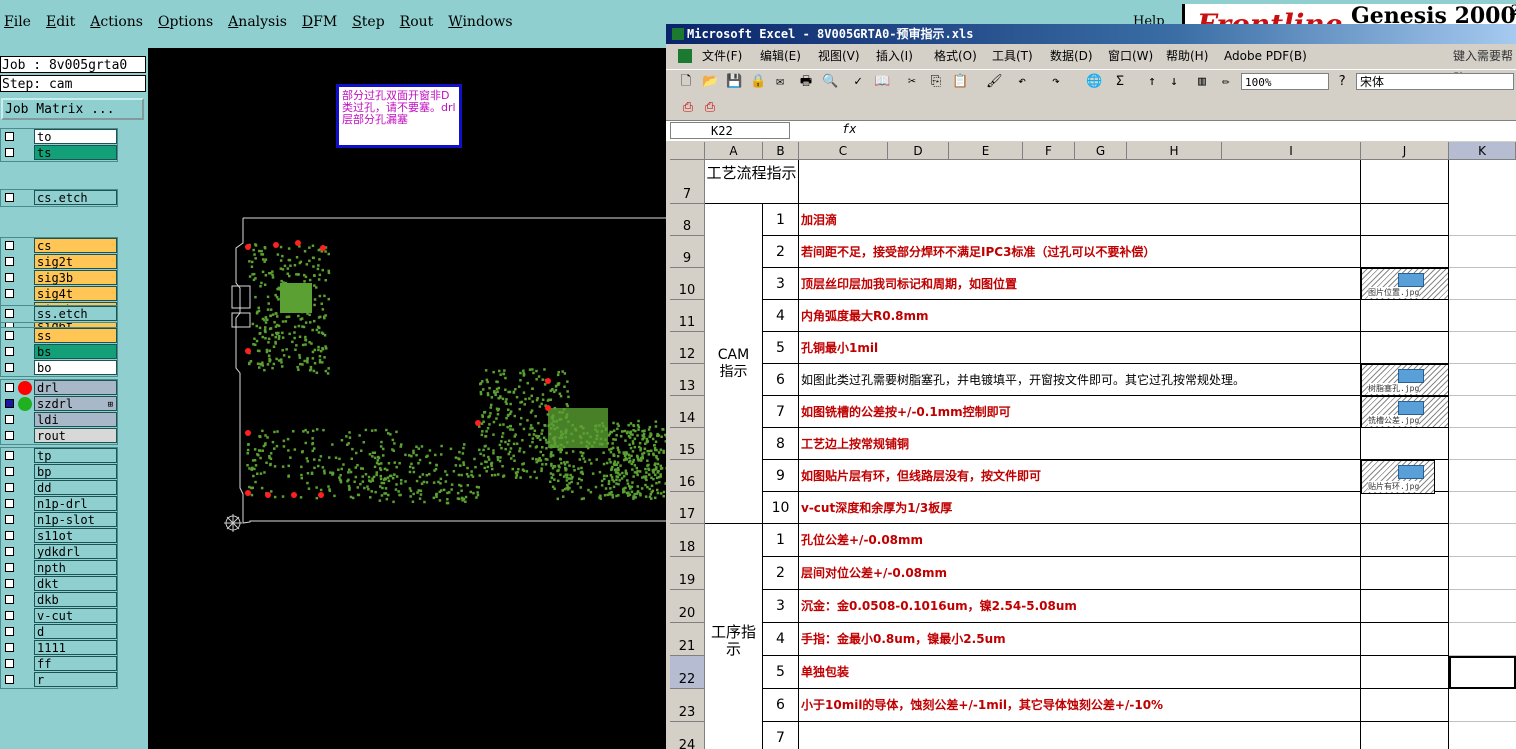  I want to click on layer-row-ss: ss, so click(59, 336).